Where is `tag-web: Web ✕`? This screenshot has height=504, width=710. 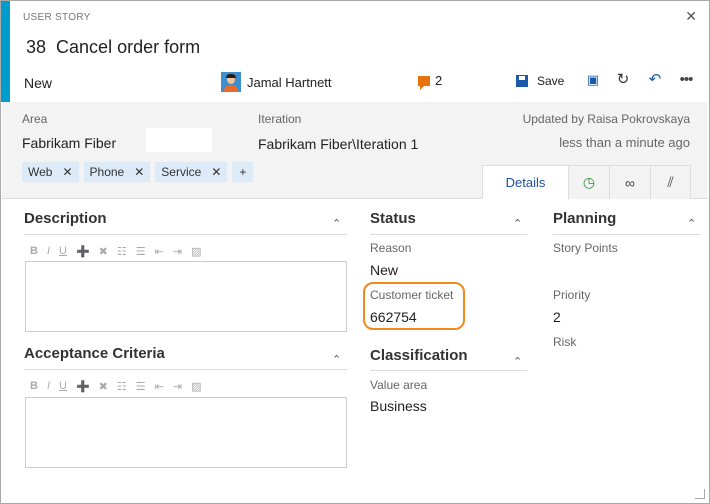
tag-web: Web ✕ is located at coordinates (50, 172).